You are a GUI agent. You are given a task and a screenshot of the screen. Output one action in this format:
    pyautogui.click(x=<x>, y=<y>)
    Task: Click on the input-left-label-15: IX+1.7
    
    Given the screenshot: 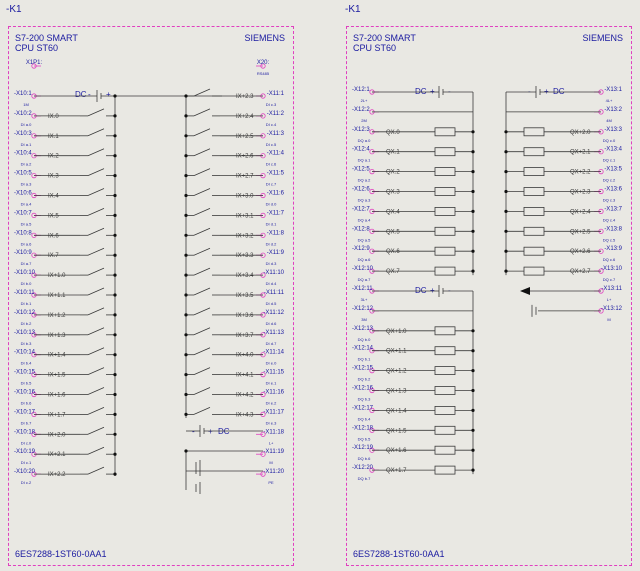 What is the action you would take?
    pyautogui.click(x=57, y=415)
    